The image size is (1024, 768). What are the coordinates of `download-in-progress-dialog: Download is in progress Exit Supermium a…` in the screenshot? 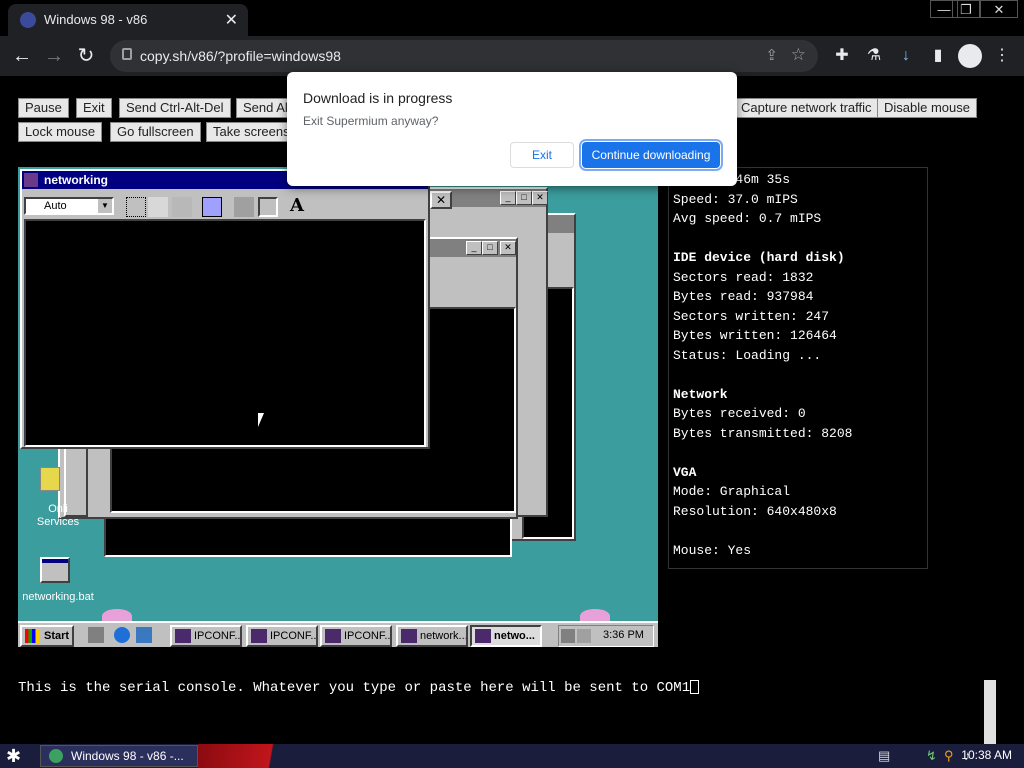 It's located at (512, 129).